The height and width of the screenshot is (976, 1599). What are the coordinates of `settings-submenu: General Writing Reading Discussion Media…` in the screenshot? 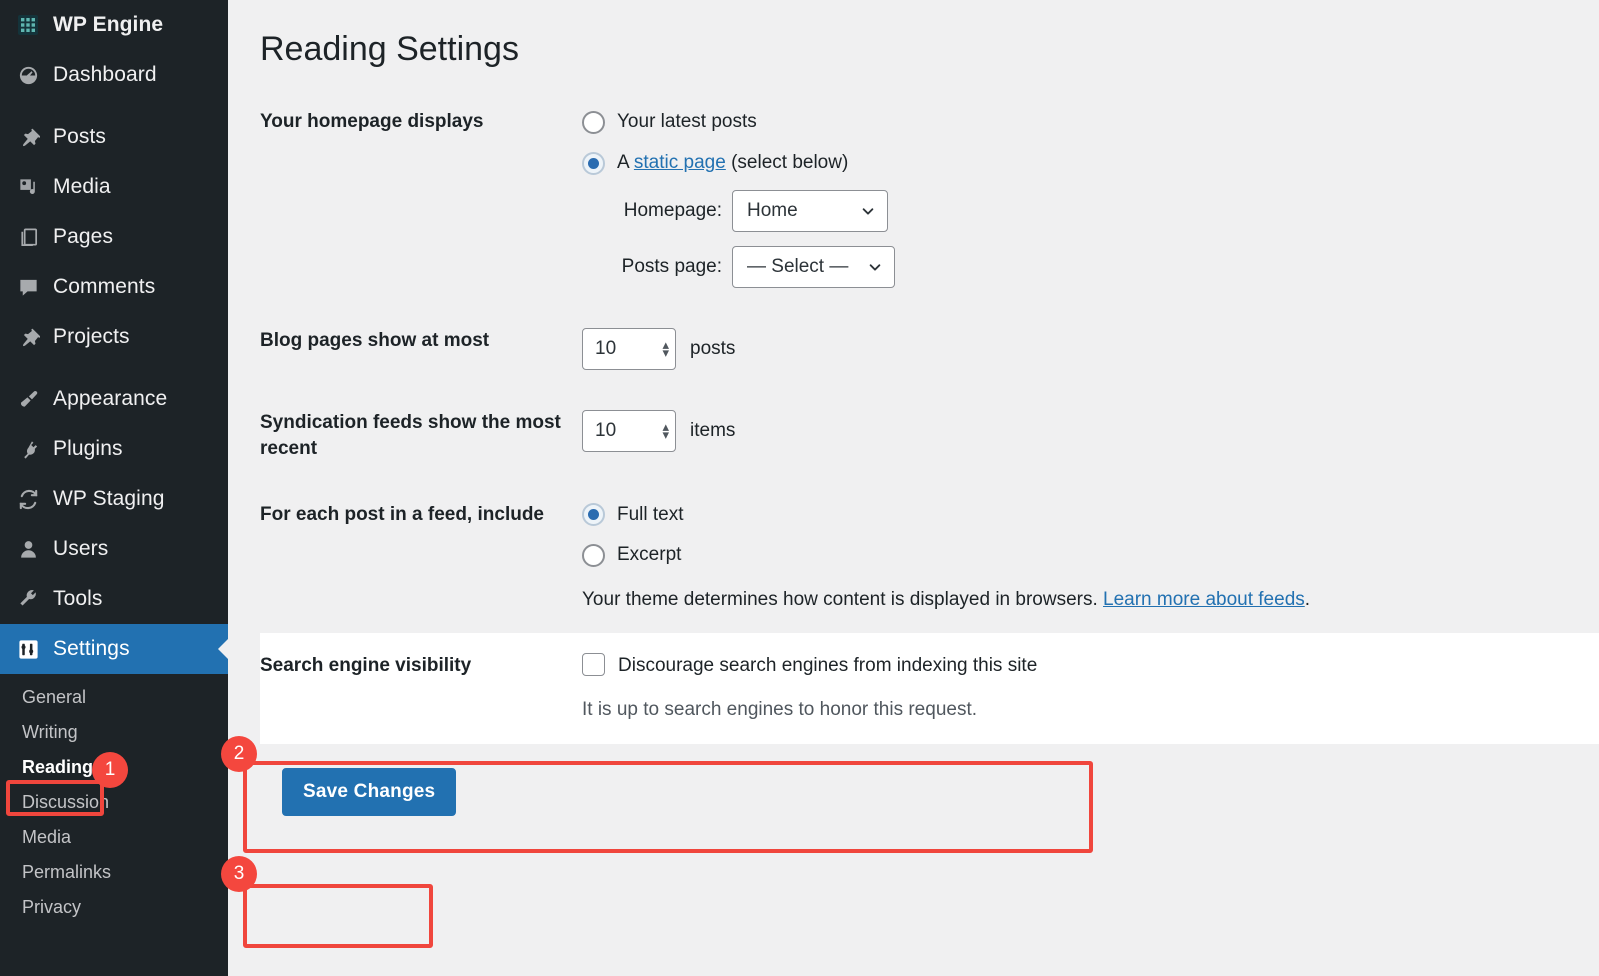 It's located at (114, 799).